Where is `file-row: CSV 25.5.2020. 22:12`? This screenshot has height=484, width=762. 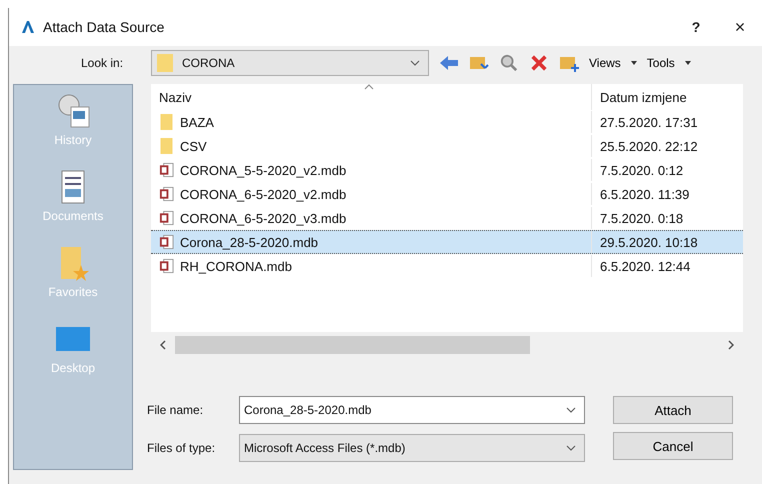 file-row: CSV 25.5.2020. 22:12 is located at coordinates (447, 146).